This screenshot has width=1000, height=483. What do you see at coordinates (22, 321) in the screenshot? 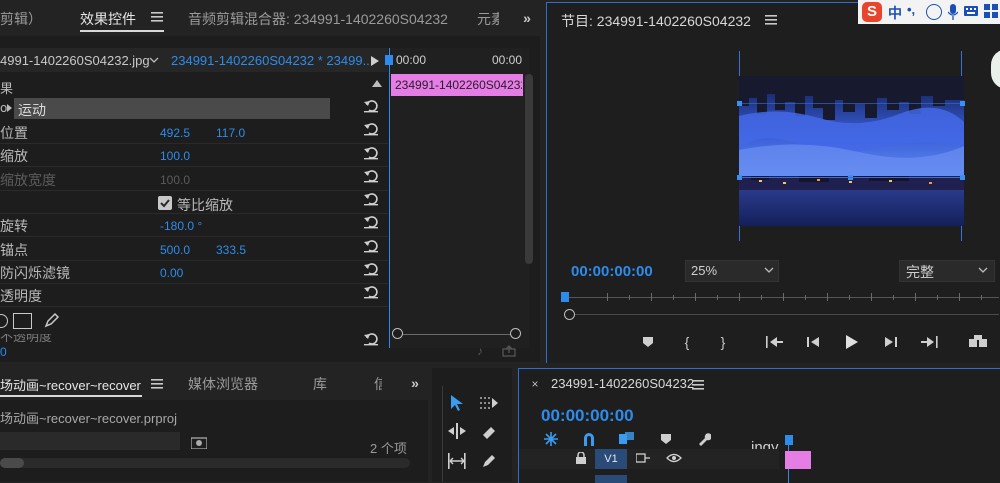
I see `rectangle-mask-icon` at bounding box center [22, 321].